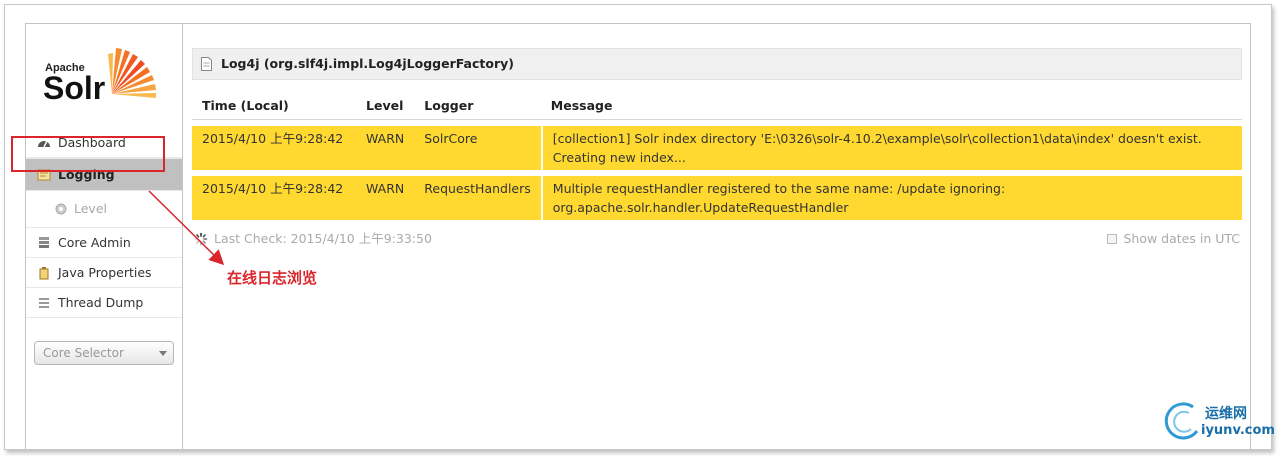  I want to click on site-watermark: 运维网 iyunv.com, so click(1219, 422).